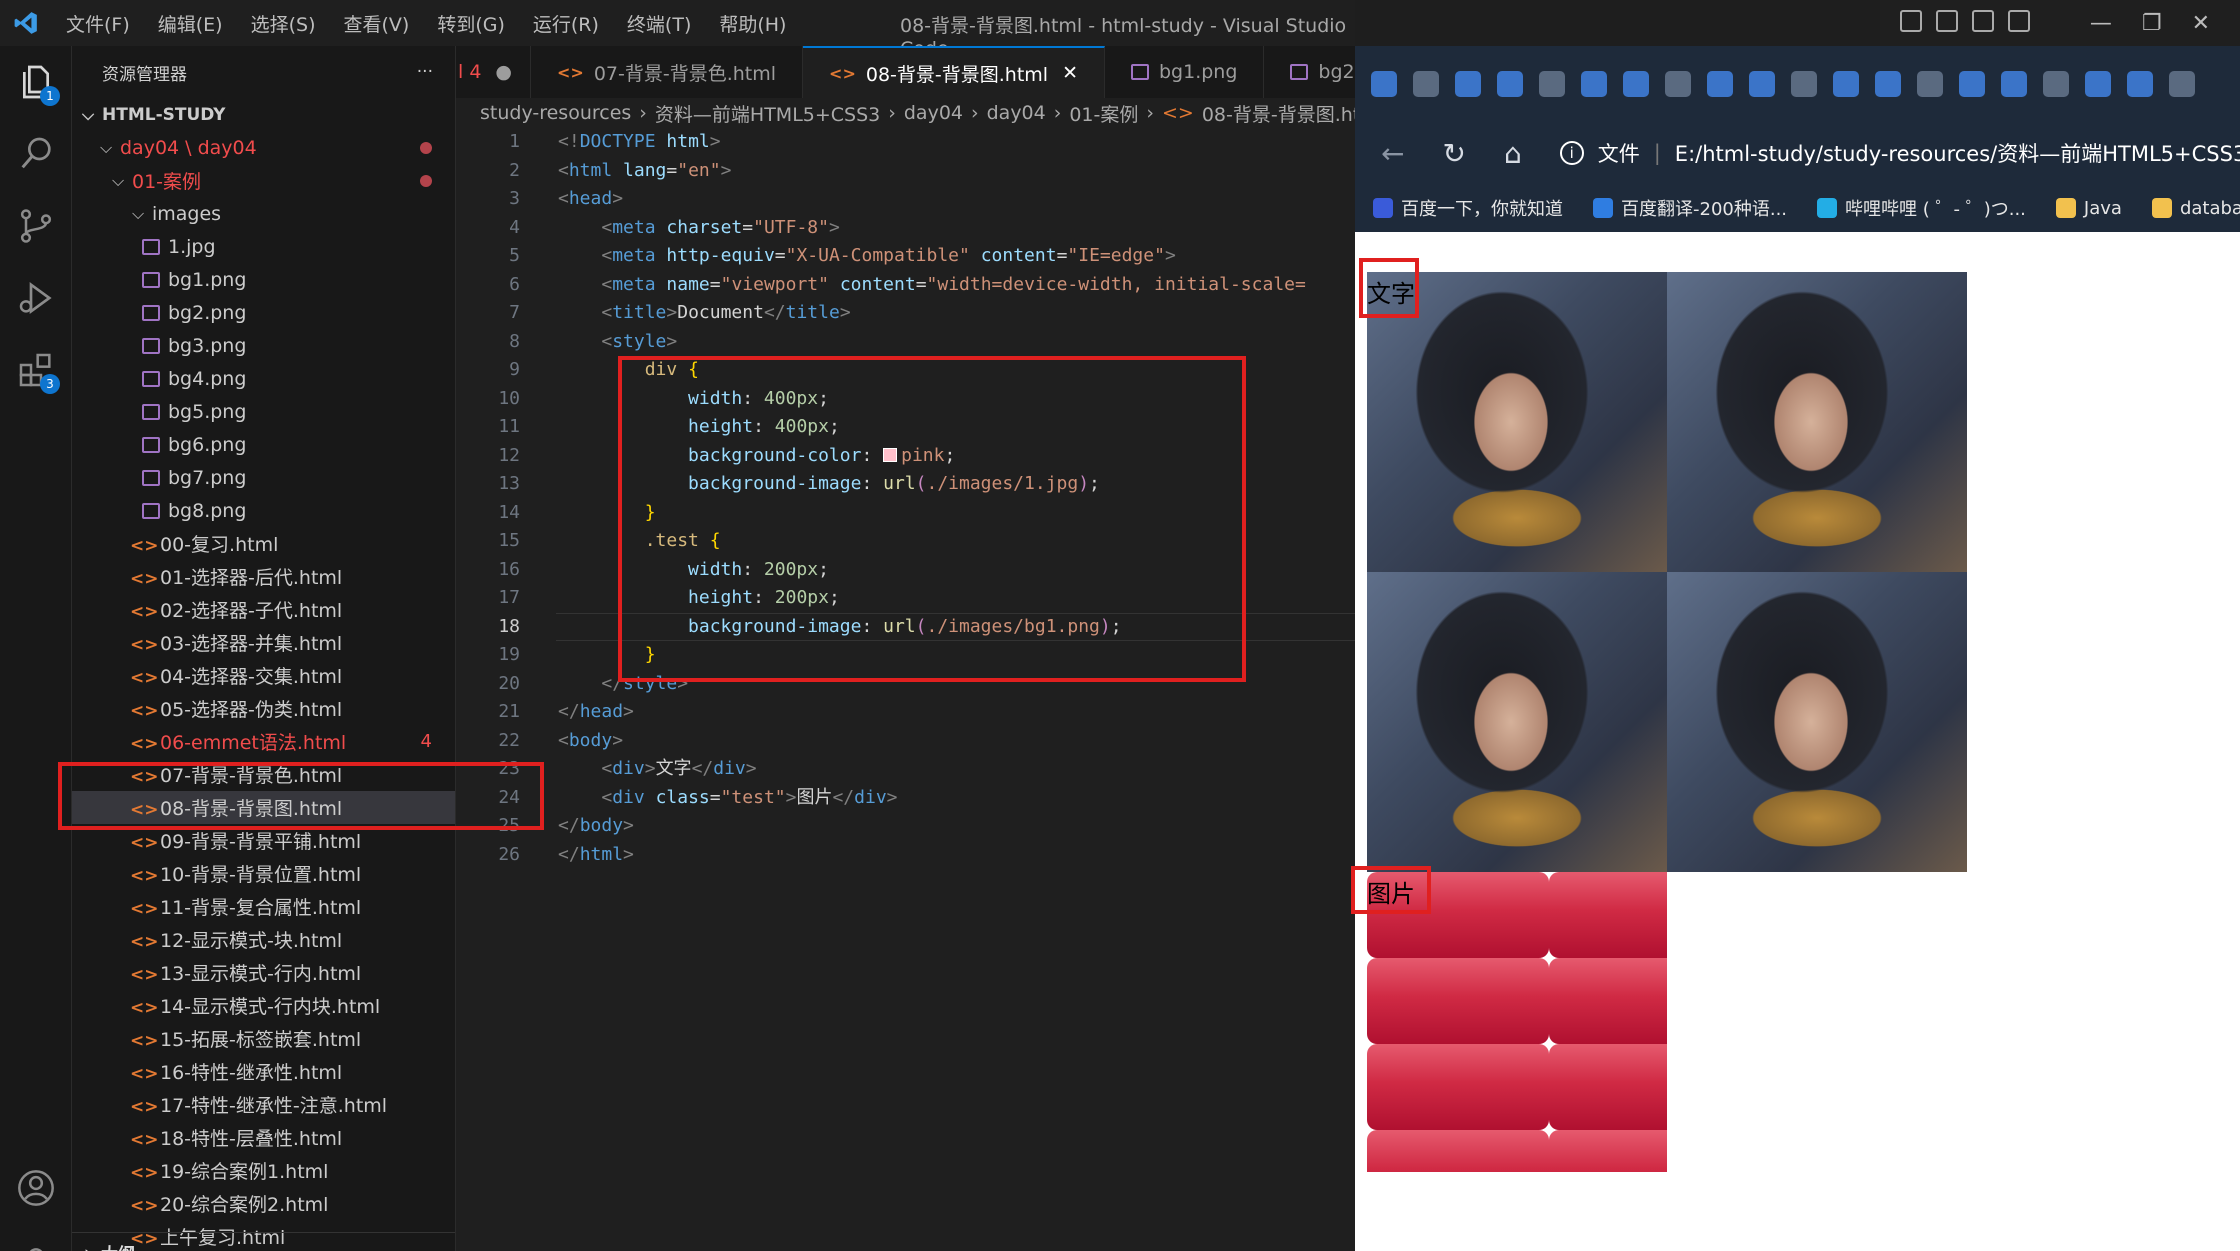 The height and width of the screenshot is (1251, 2240). Describe the element at coordinates (954, 72) in the screenshot. I see `tab-08-bgimage: <> 08-背景-背景图.html ✕` at that location.